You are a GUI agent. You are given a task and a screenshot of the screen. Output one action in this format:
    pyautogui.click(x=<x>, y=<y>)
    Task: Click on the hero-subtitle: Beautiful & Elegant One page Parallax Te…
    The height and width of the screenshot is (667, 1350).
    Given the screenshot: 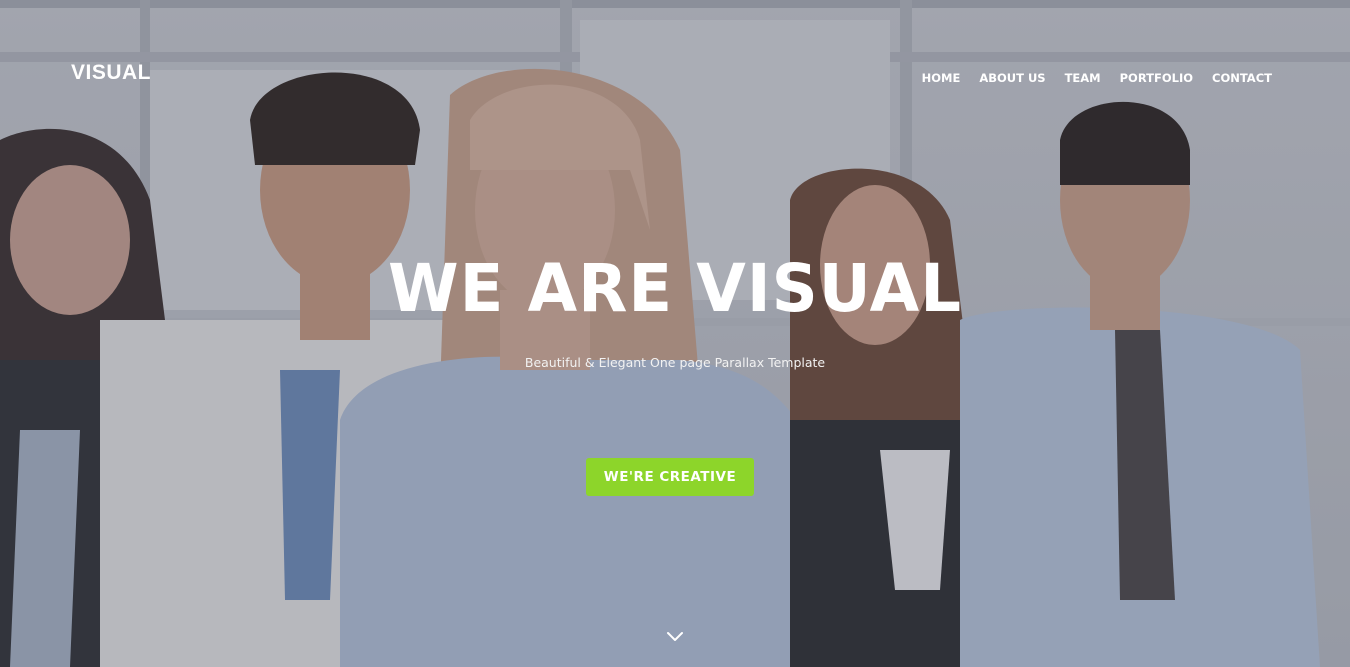 What is the action you would take?
    pyautogui.click(x=675, y=362)
    